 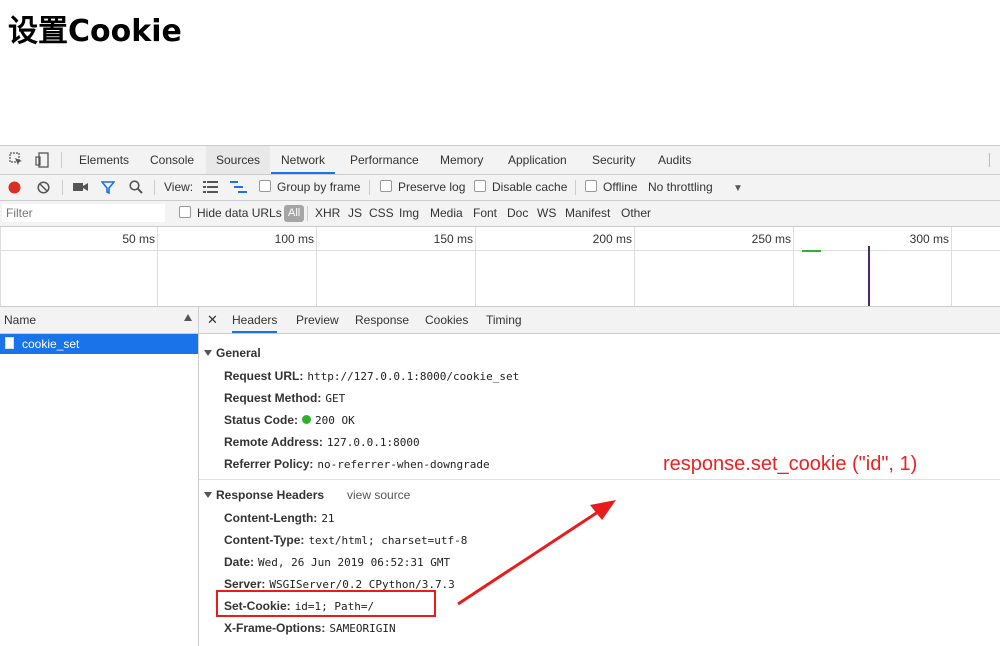 What do you see at coordinates (382, 320) in the screenshot?
I see `tab-response: Response` at bounding box center [382, 320].